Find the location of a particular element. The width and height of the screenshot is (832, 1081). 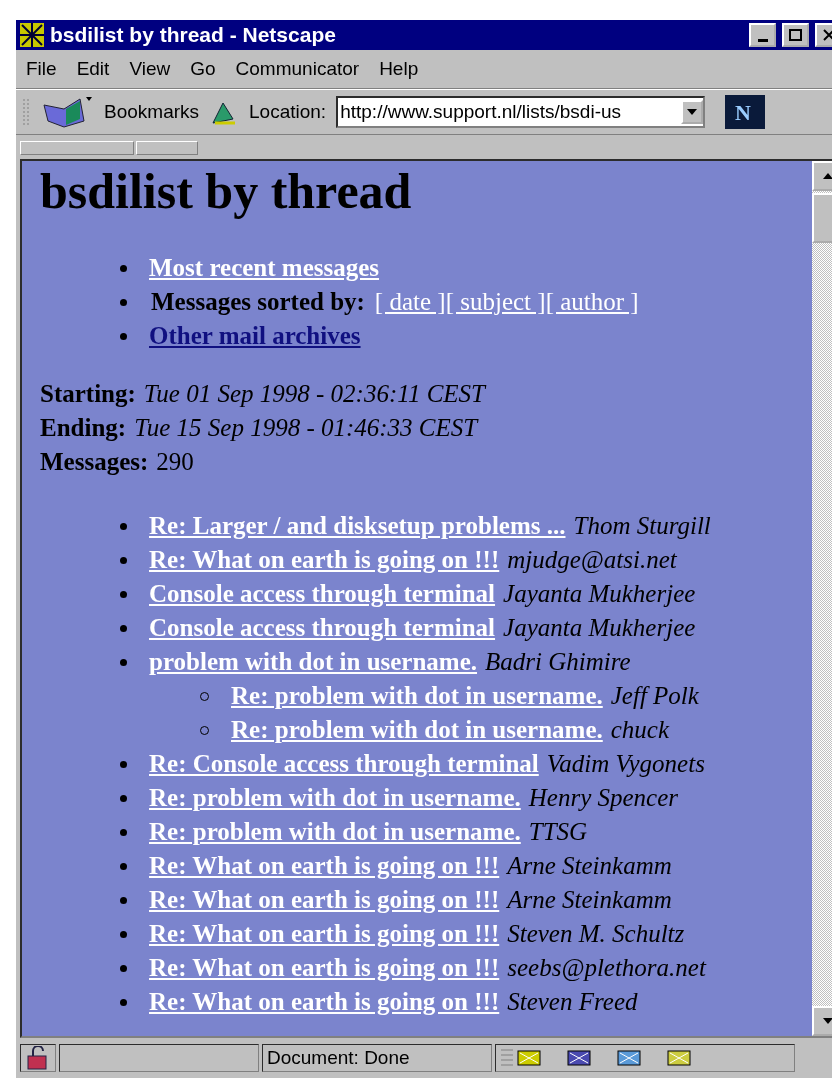

menu-item: Edit is located at coordinates (93, 69).